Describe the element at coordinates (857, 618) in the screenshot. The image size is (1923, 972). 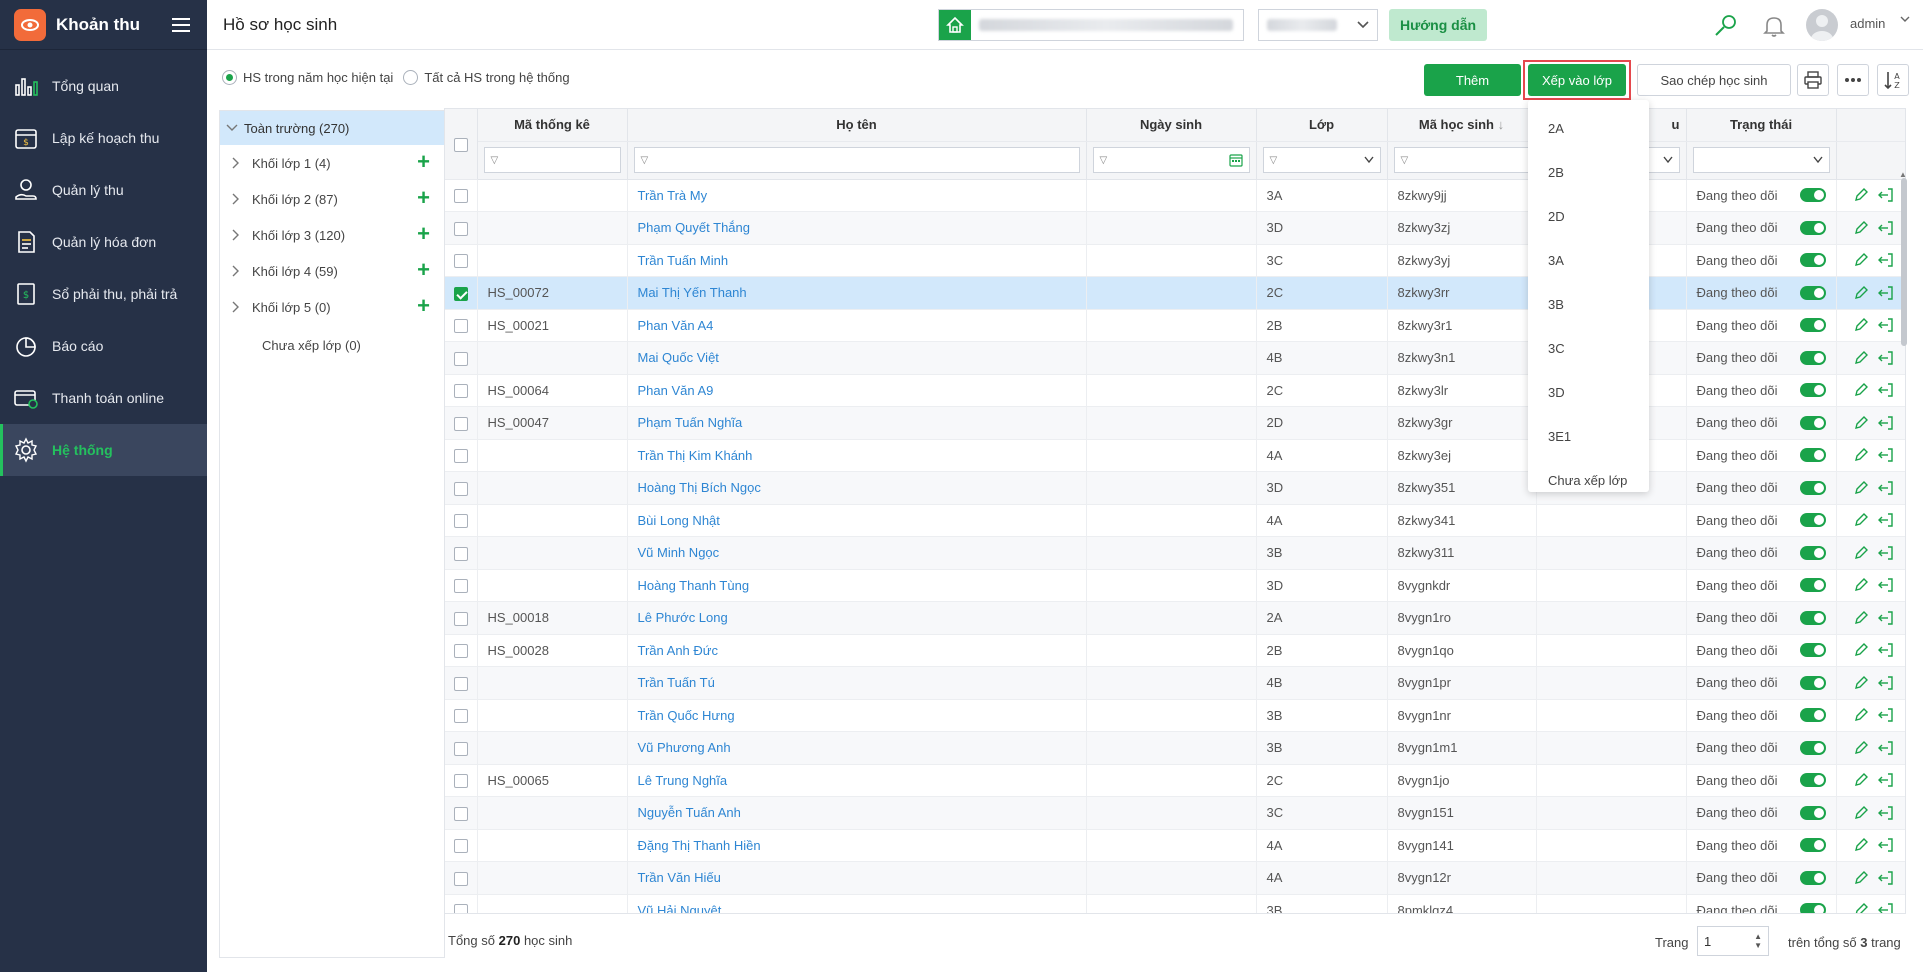
I see `cell-name-link: Lê Phước Long` at that location.